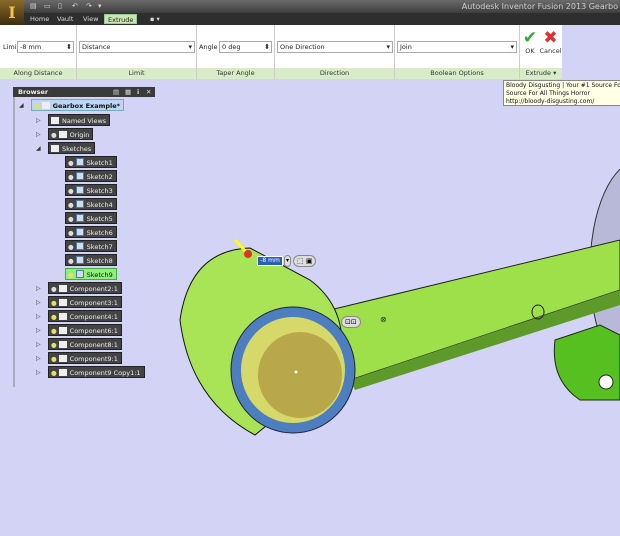 The height and width of the screenshot is (536, 620). I want to click on tree-sketches: Sketches, so click(72, 148).